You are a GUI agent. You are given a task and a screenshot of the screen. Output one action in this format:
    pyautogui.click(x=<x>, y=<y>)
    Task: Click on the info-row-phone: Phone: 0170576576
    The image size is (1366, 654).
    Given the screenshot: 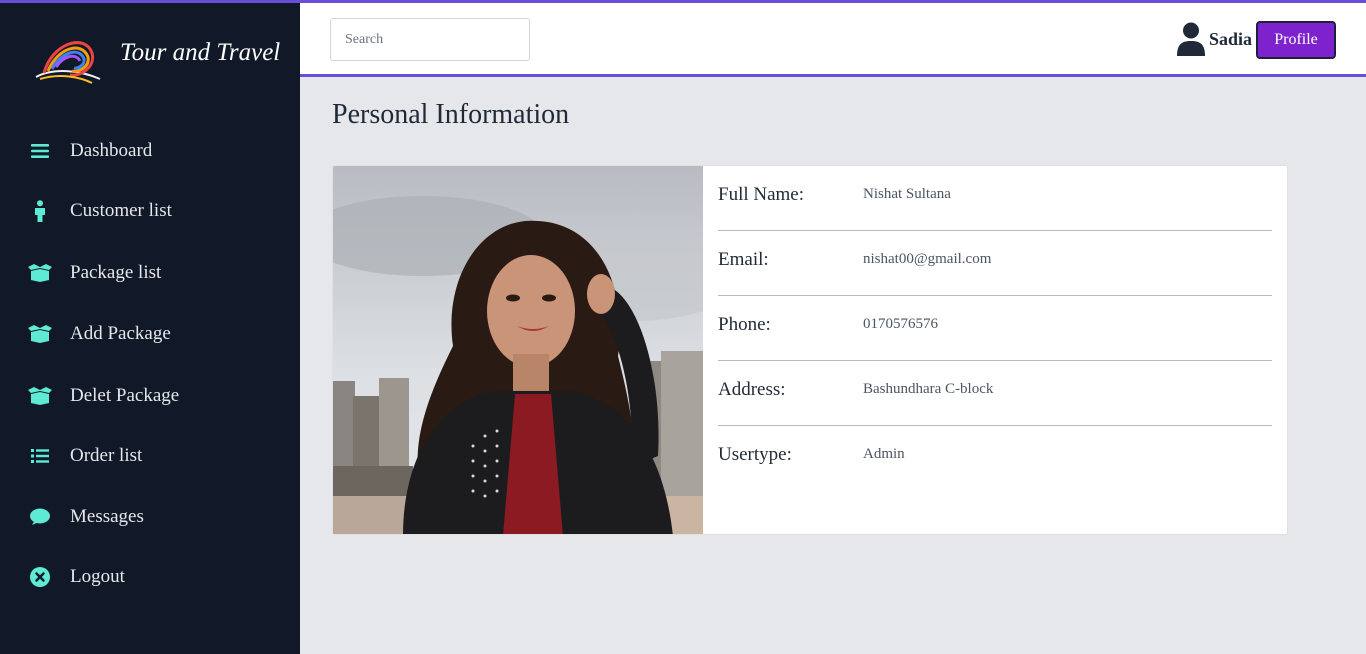 What is the action you would take?
    pyautogui.click(x=995, y=328)
    